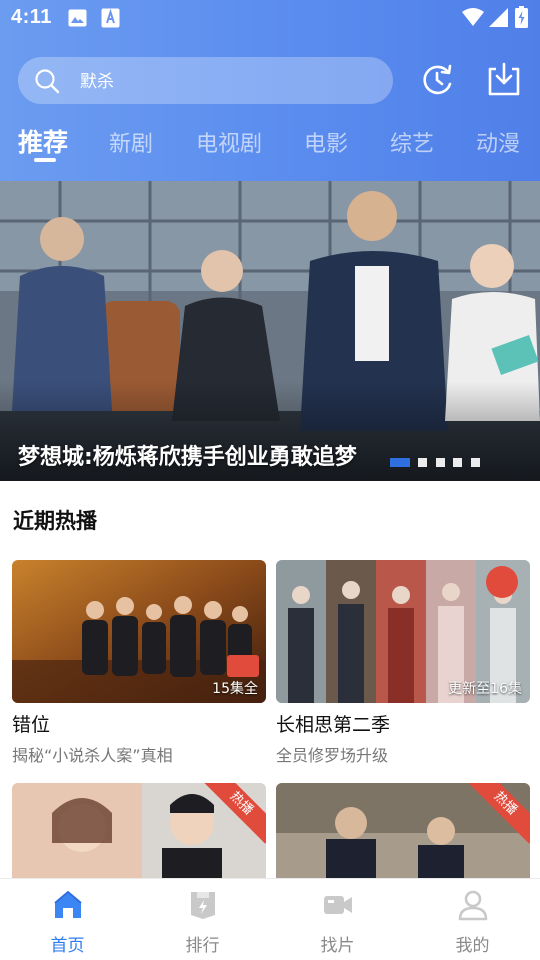  I want to click on tab-indicator, so click(45, 160).